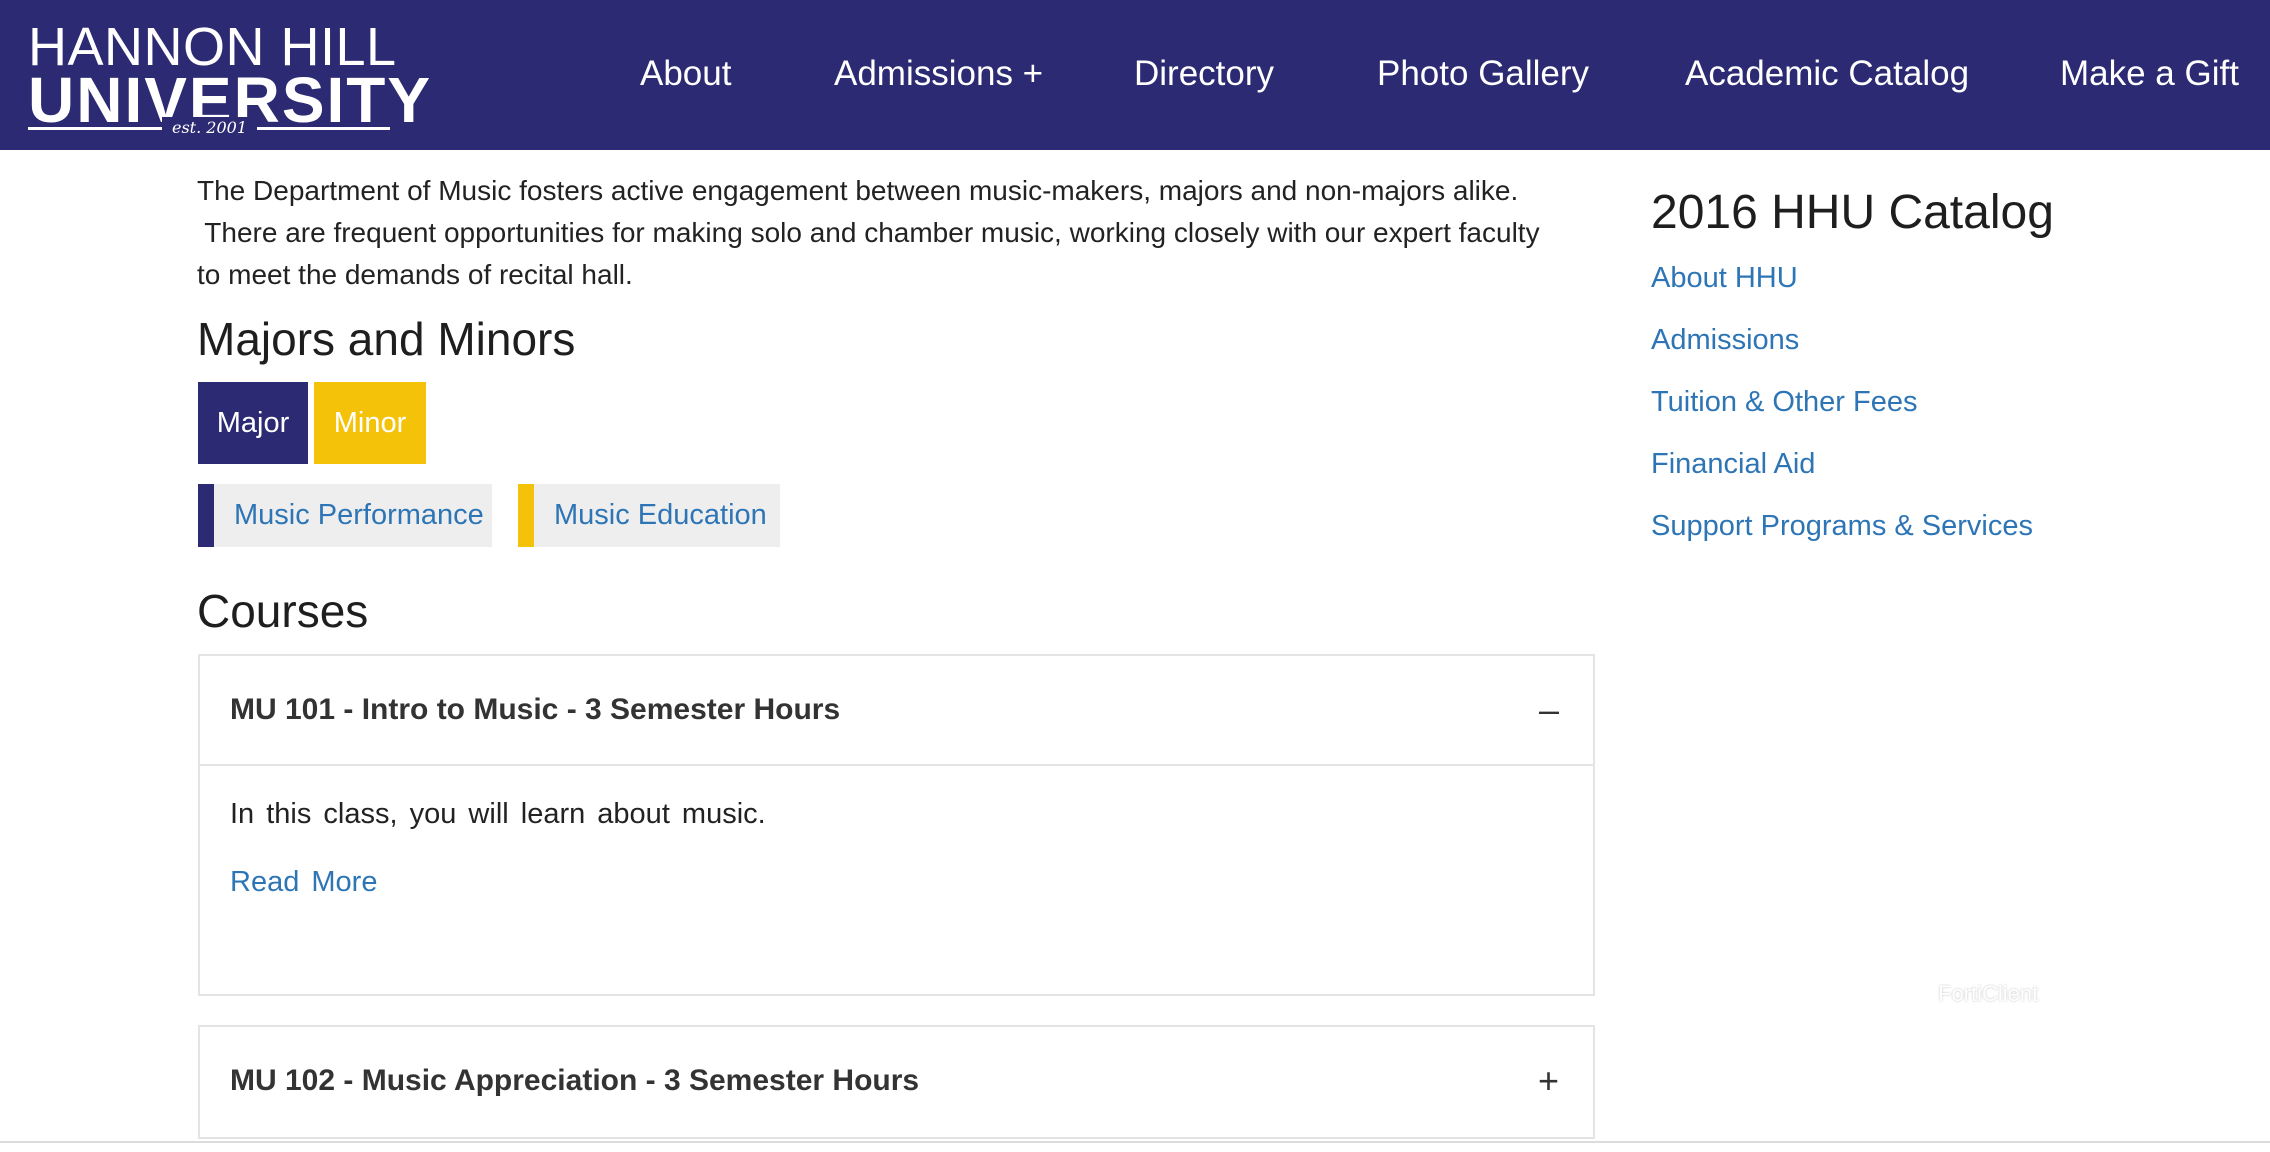  What do you see at coordinates (1827, 74) in the screenshot?
I see `nav-academic-catalog: Academic Catalog` at bounding box center [1827, 74].